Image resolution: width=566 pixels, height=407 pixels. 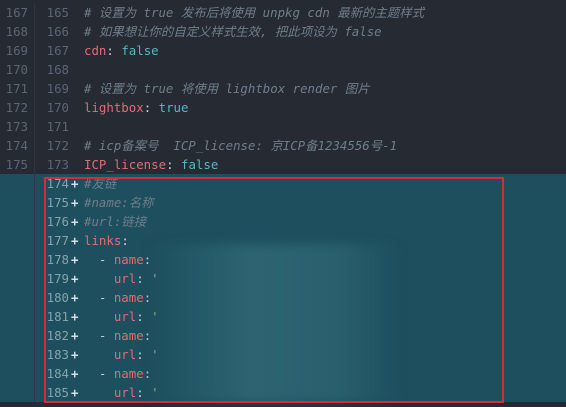 I want to click on old-line-number: 172, so click(x=16, y=107).